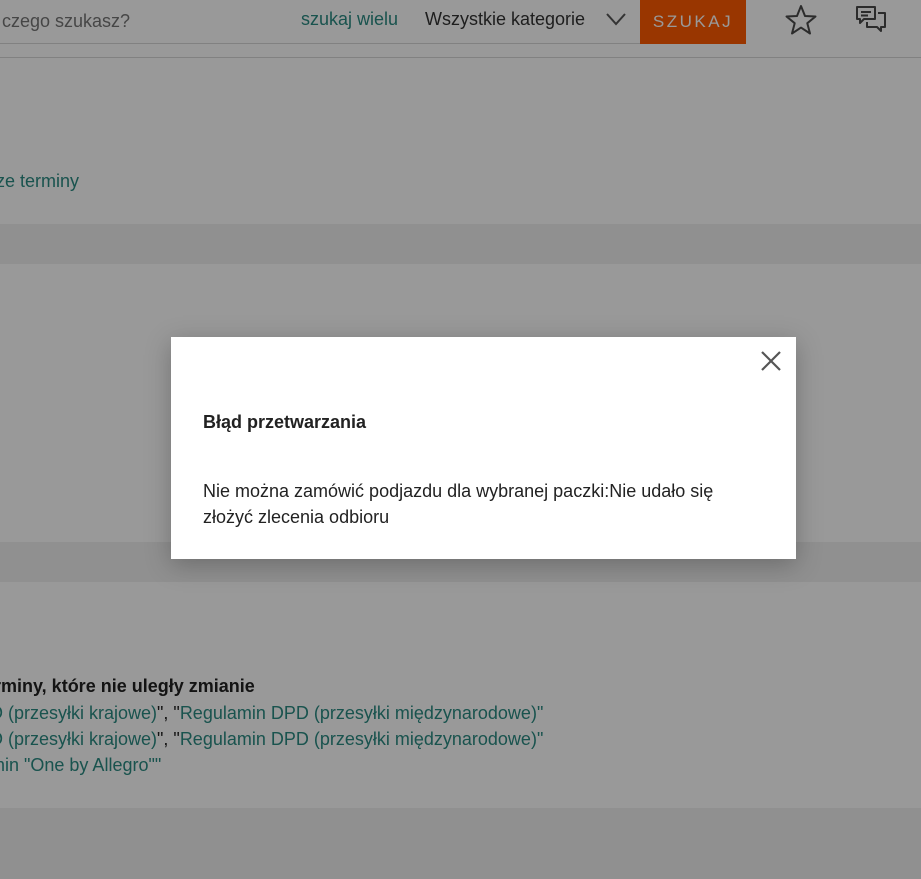 Image resolution: width=921 pixels, height=879 pixels. What do you see at coordinates (771, 361) in the screenshot?
I see `close-icon` at bounding box center [771, 361].